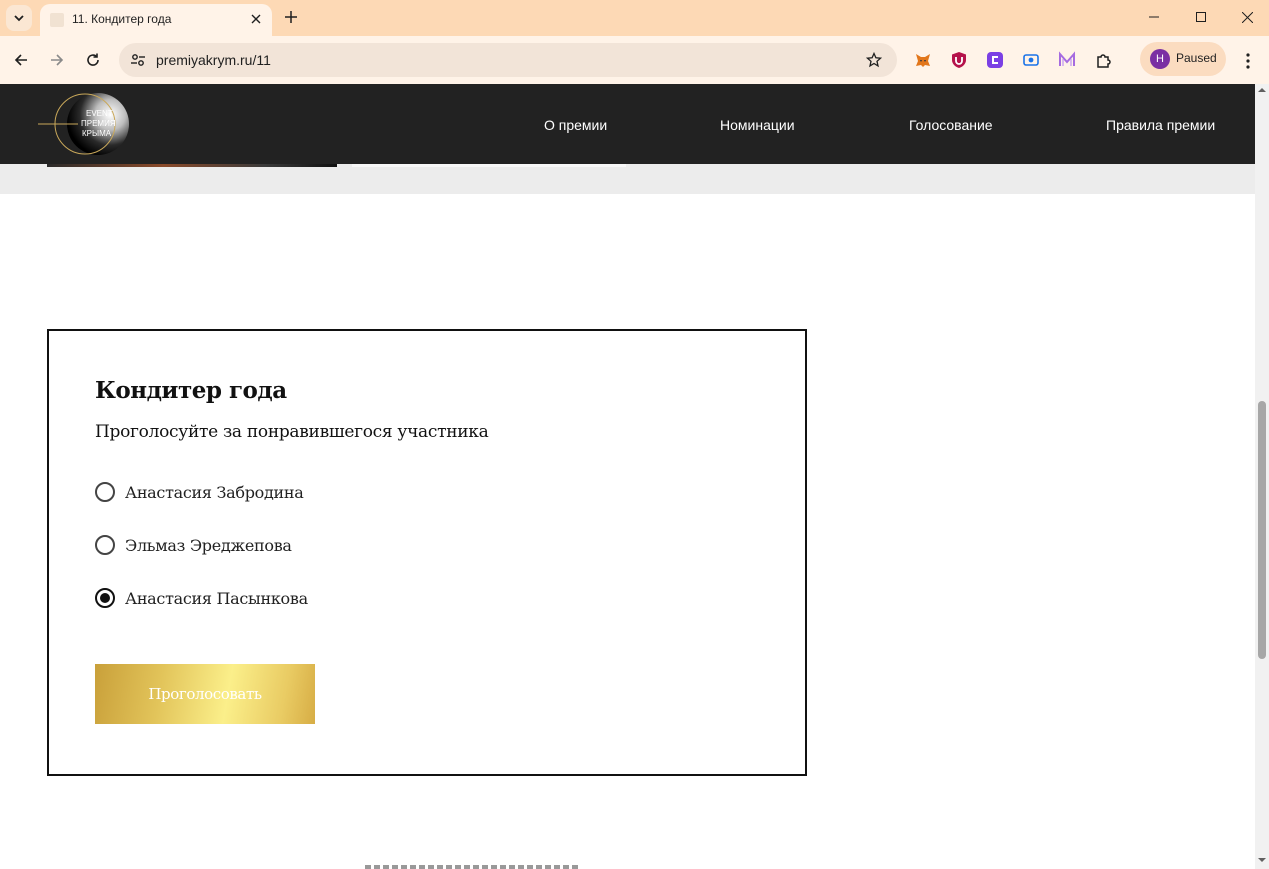  I want to click on option-label: Анастасия Забродина, so click(214, 492).